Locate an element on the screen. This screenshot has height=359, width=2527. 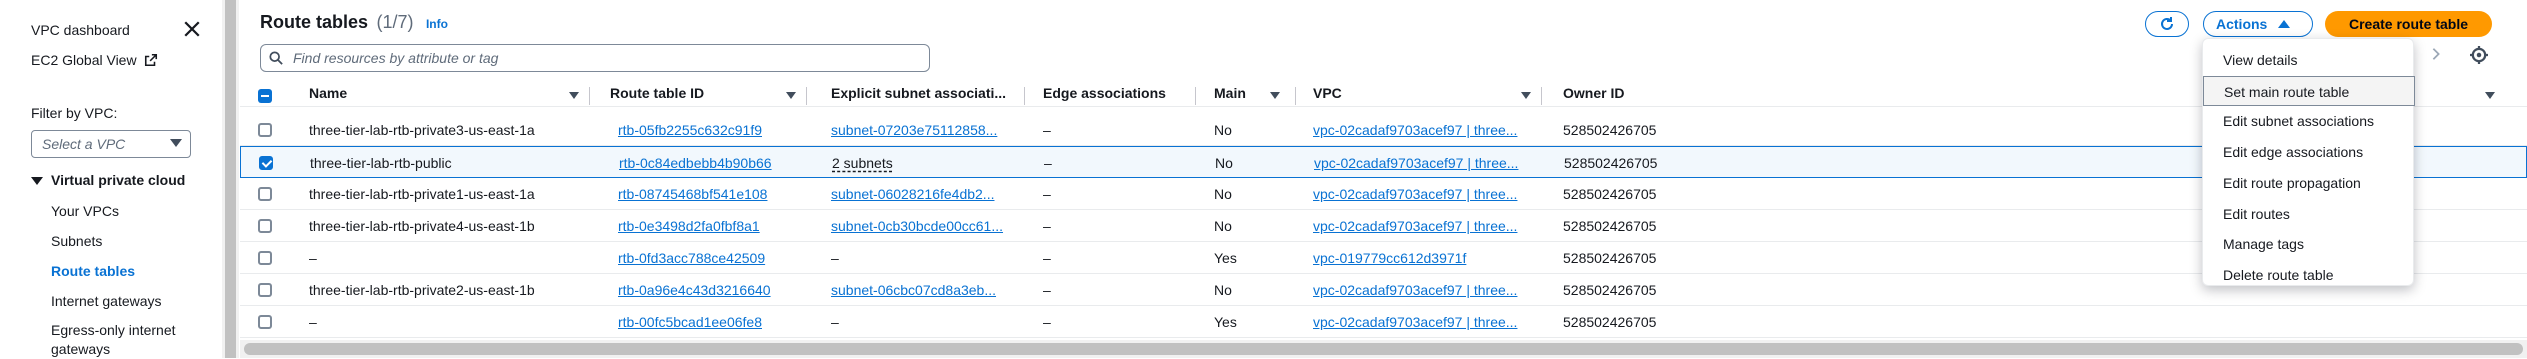
cell-route-table-id-link: rtb-05fb2255c632c91f9 is located at coordinates (708, 130).